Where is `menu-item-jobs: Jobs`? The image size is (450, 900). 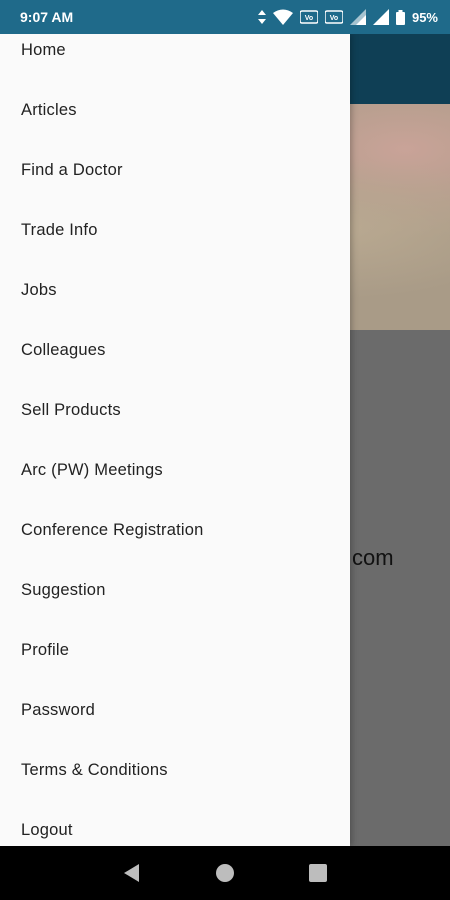 menu-item-jobs: Jobs is located at coordinates (175, 290).